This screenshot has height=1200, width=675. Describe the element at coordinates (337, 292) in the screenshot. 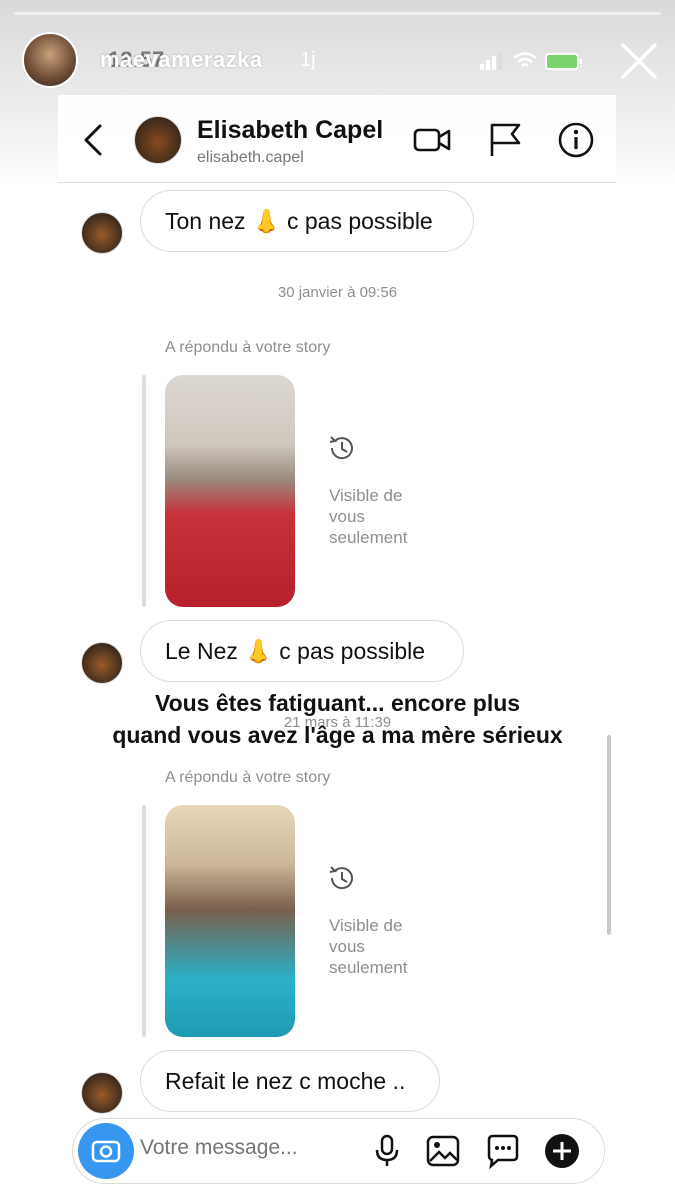

I see `message-timestamp: 30 janvier à 09:56` at that location.